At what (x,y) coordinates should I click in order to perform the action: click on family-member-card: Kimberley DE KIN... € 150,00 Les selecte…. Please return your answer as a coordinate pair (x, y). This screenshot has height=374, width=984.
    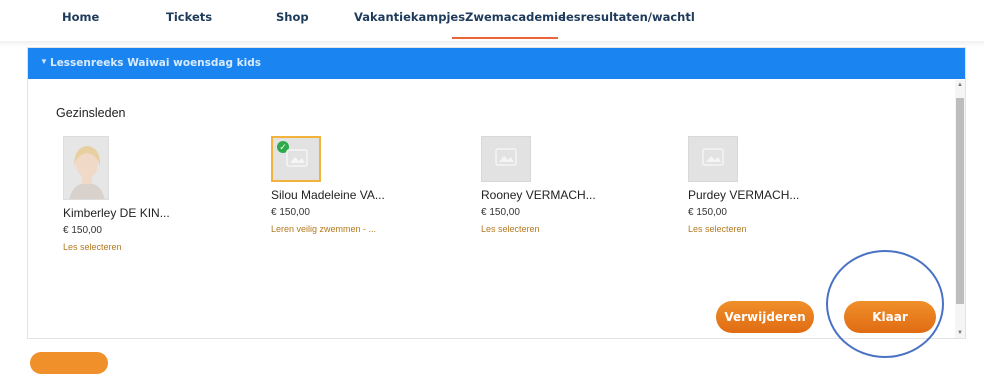
    Looking at the image, I should click on (158, 194).